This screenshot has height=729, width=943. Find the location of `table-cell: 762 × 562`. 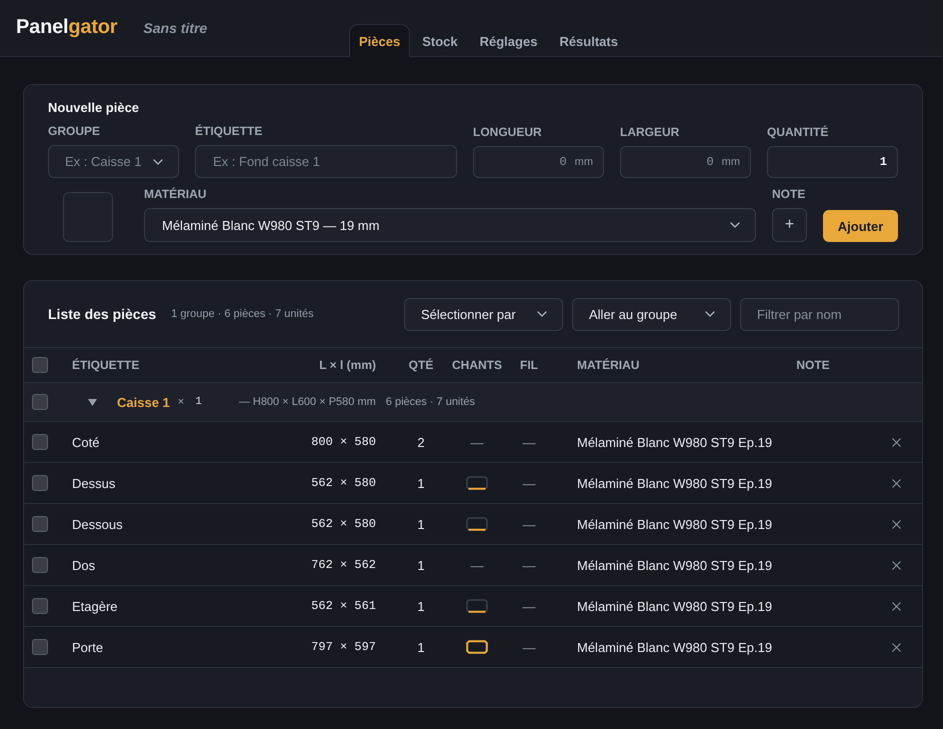

table-cell: 762 × 562 is located at coordinates (343, 565).